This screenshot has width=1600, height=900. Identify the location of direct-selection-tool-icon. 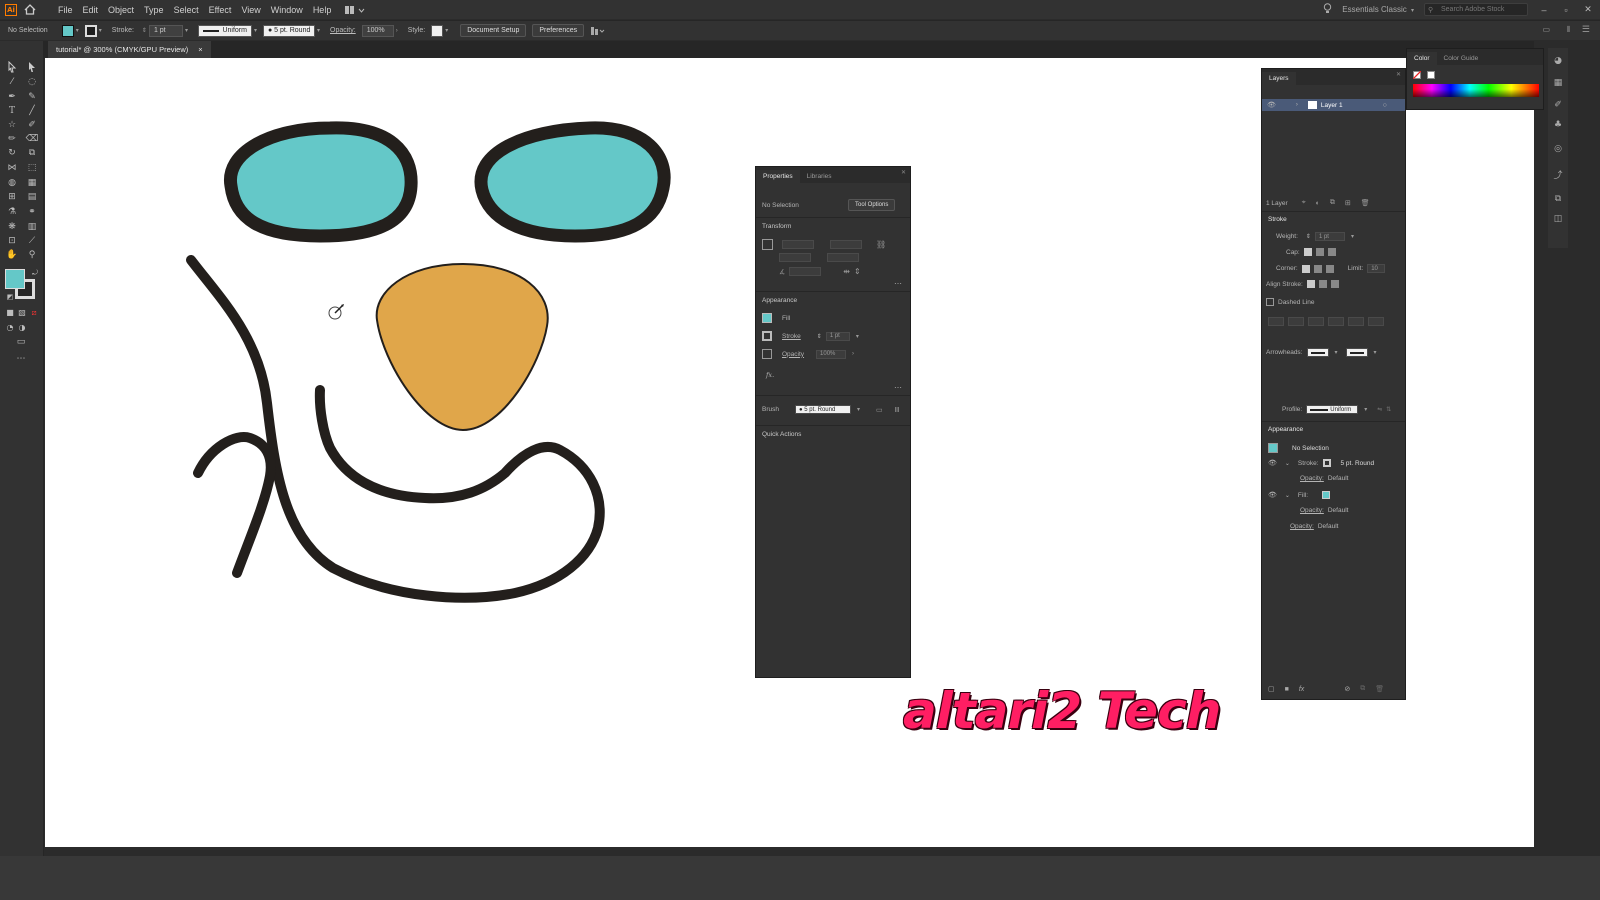
(32, 67).